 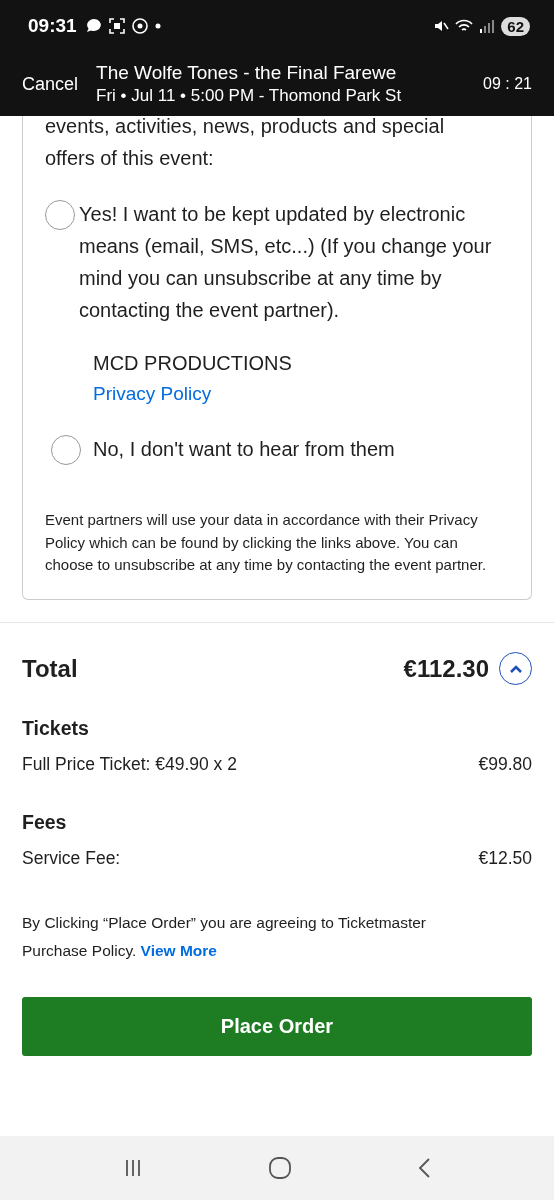 What do you see at coordinates (515, 26) in the screenshot?
I see `battery-indicator: 62` at bounding box center [515, 26].